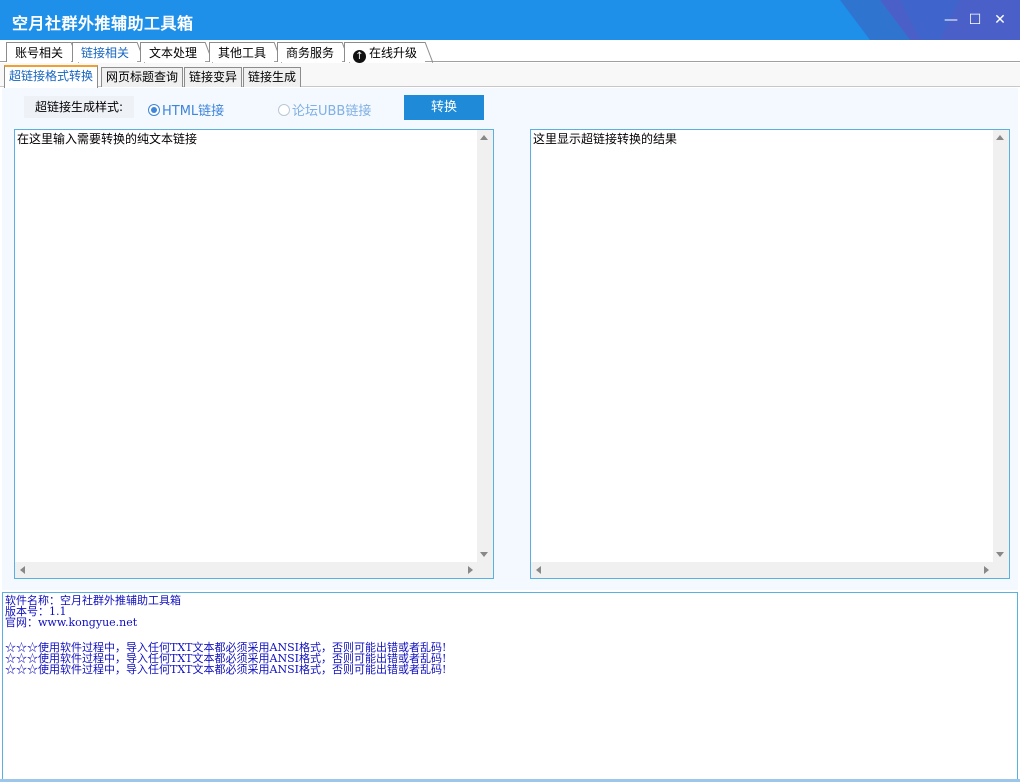  I want to click on log-line-version: 版本号：1.1, so click(36, 611).